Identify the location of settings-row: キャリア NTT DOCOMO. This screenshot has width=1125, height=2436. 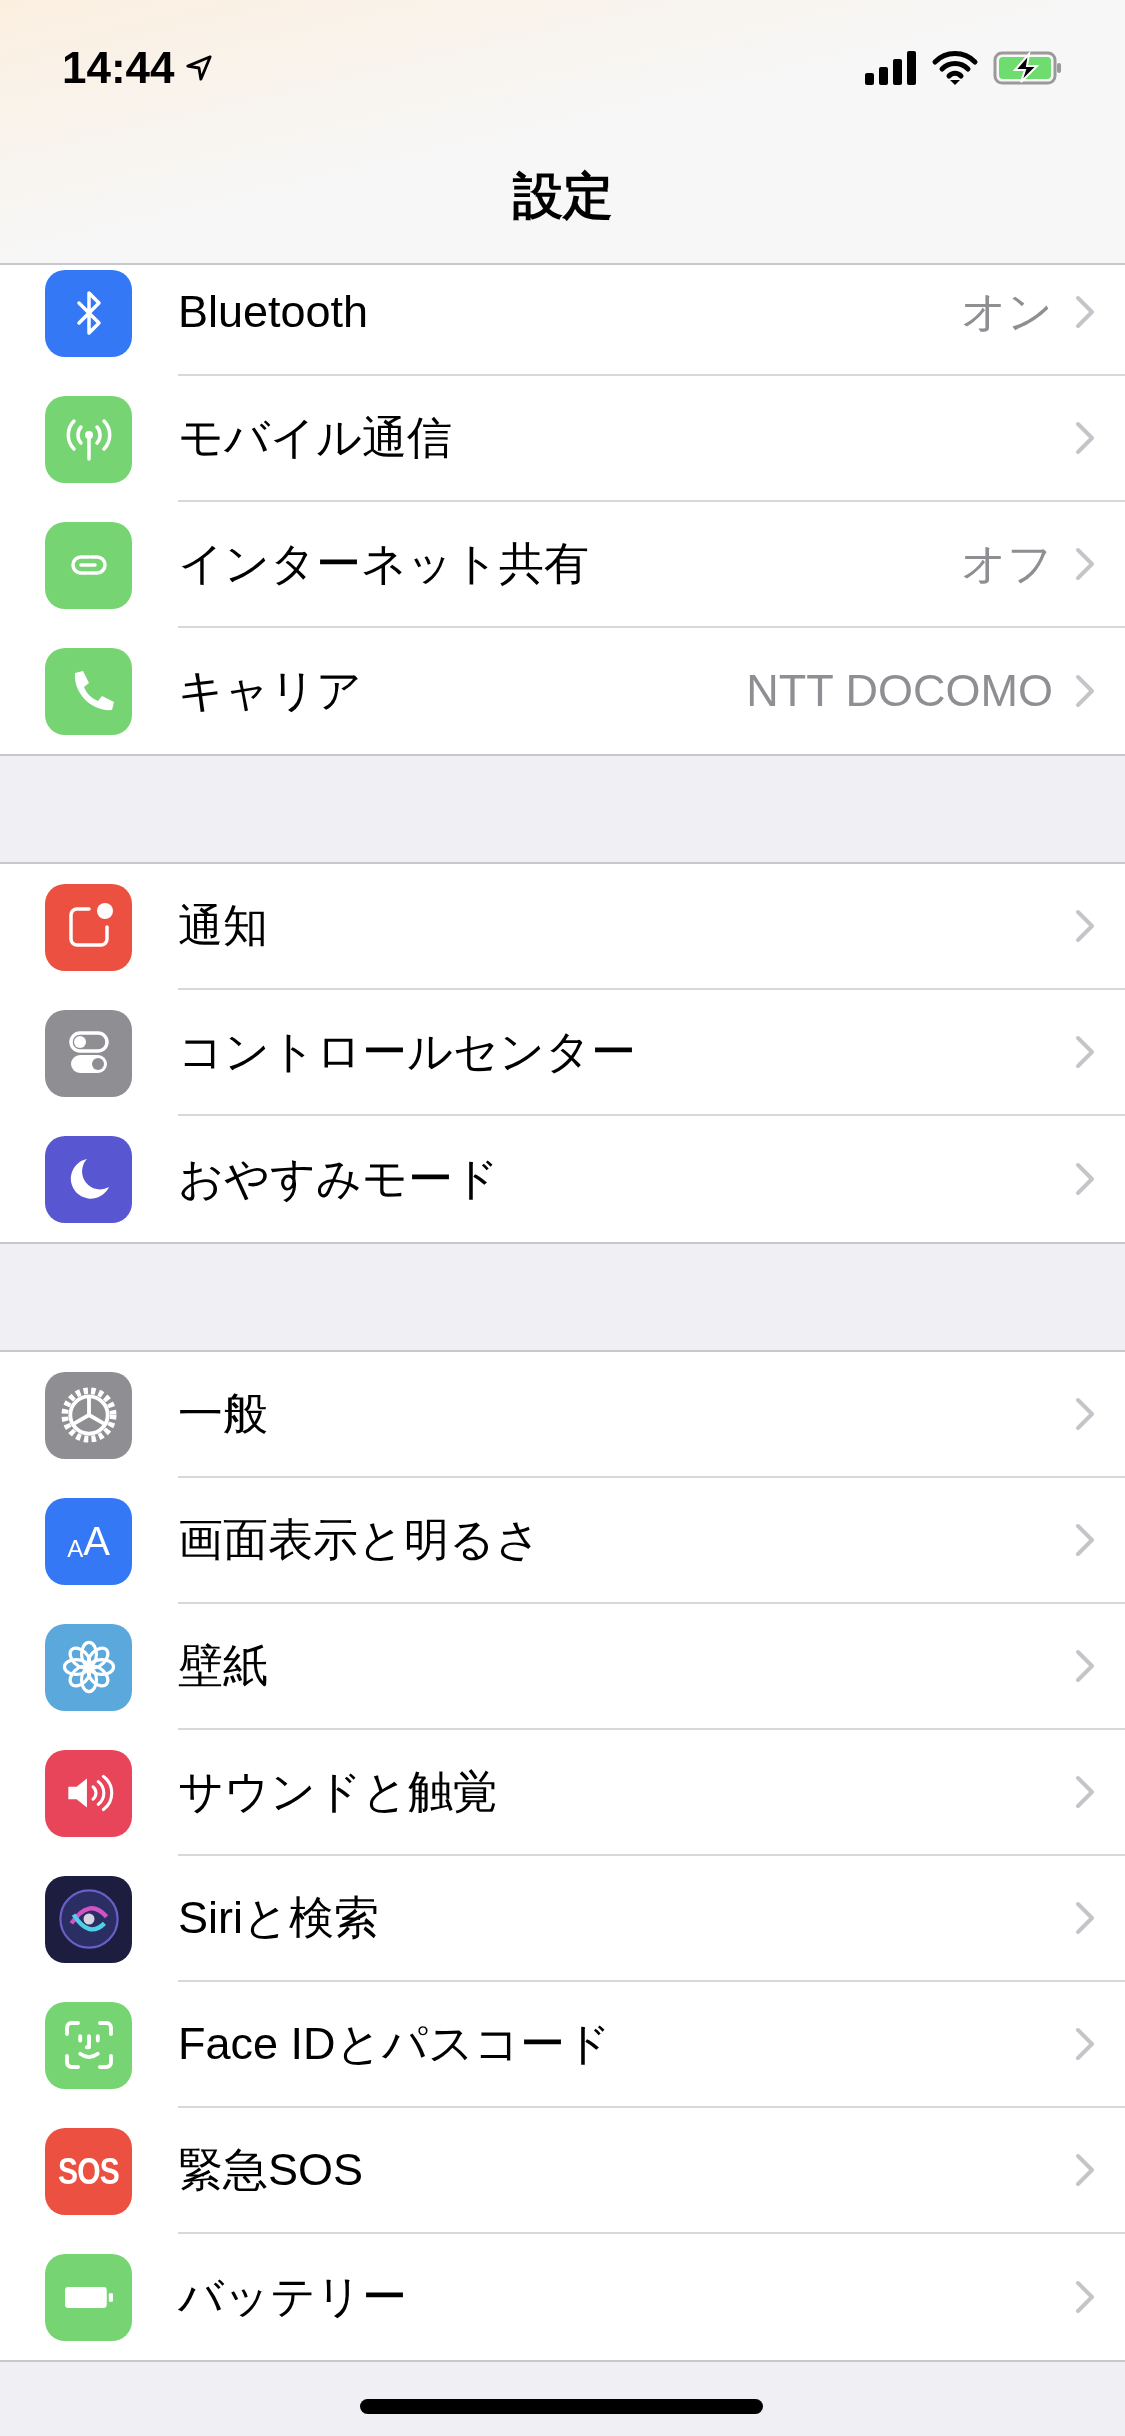
(562, 691).